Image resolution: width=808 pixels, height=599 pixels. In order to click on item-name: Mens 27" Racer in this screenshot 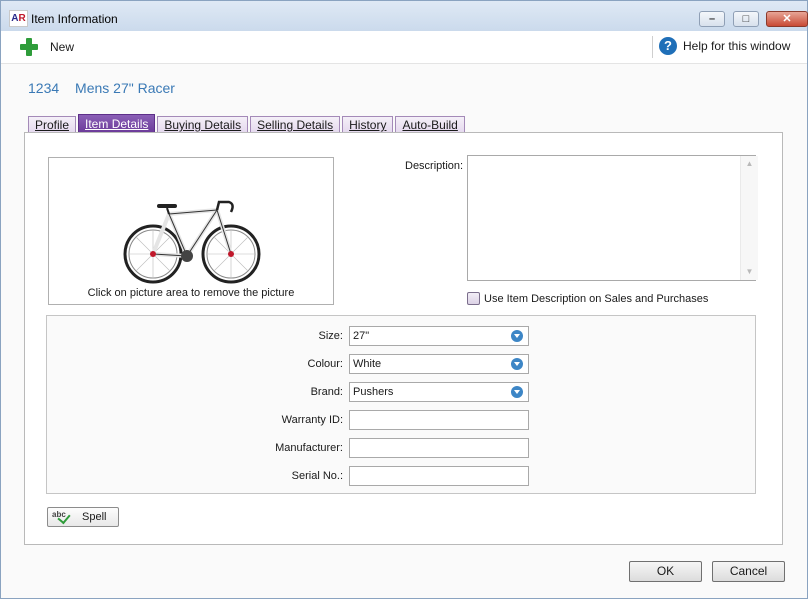, I will do `click(125, 88)`.